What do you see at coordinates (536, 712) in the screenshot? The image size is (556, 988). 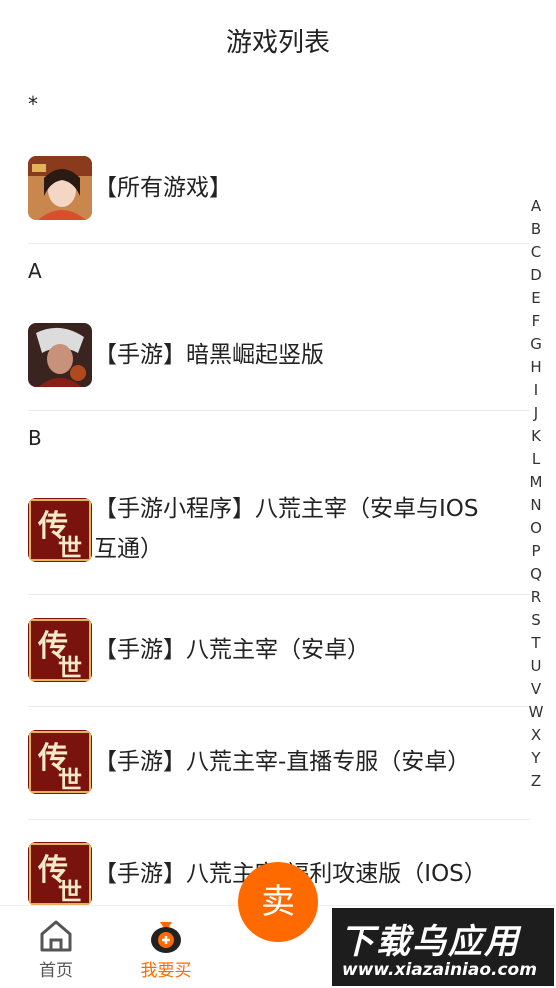 I see `index-letter-w: W` at bounding box center [536, 712].